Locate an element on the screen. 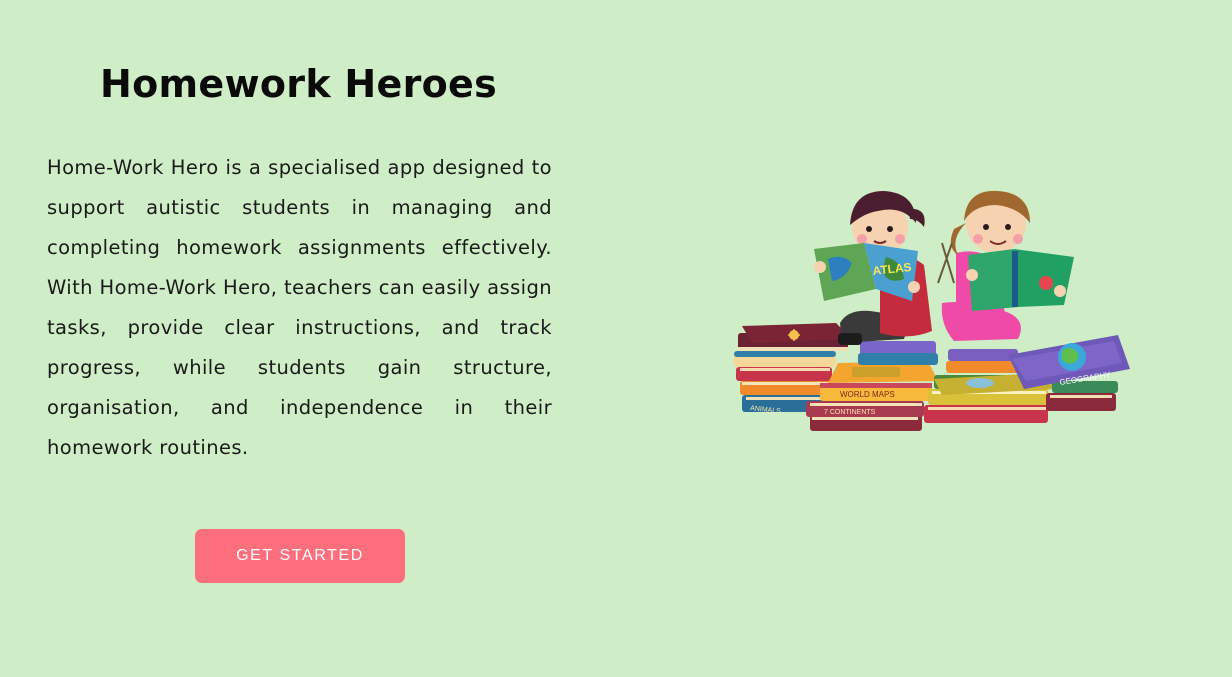  right-book-pile: GEOGRAPHY is located at coordinates (1027, 379).